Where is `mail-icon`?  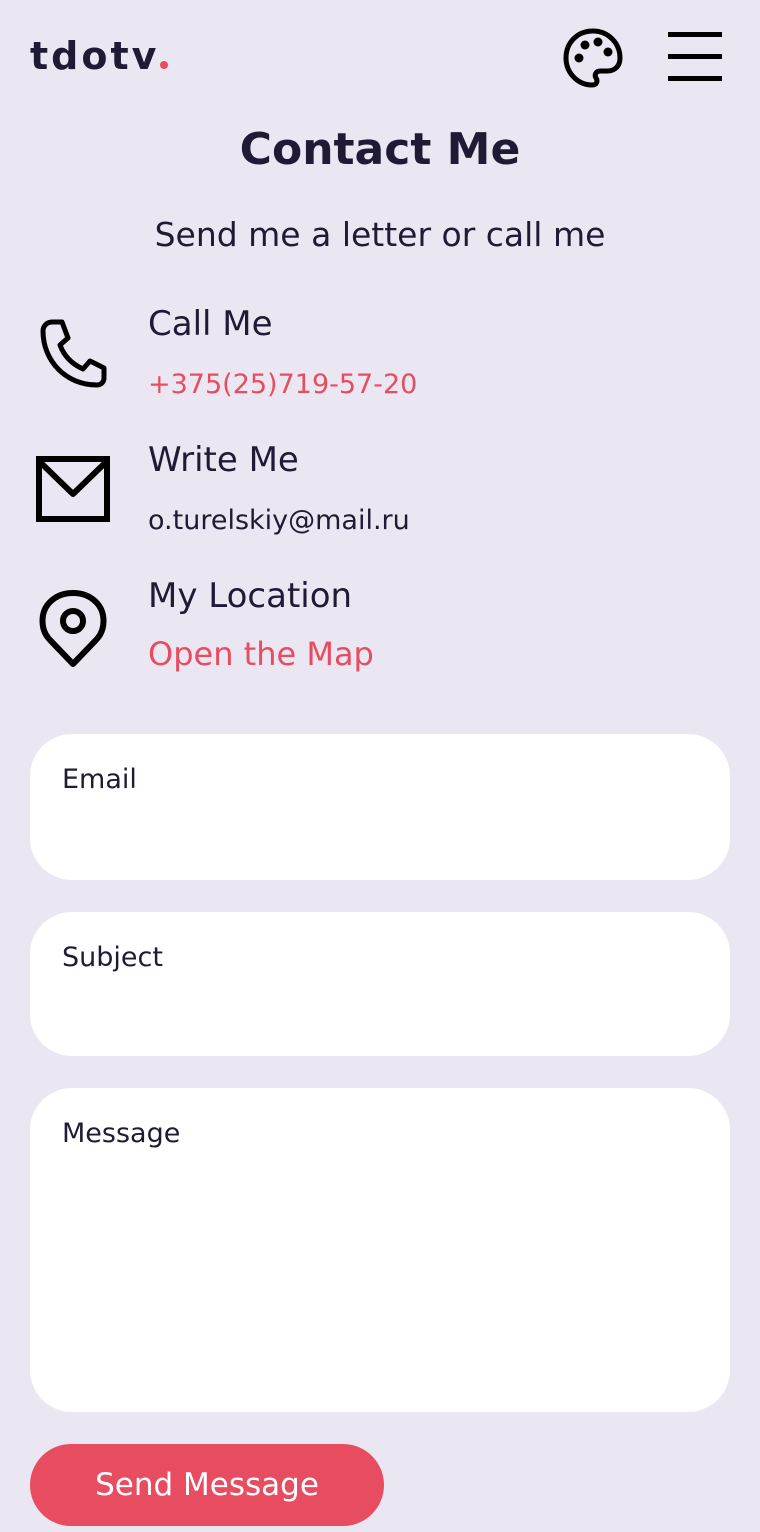 mail-icon is located at coordinates (73, 491).